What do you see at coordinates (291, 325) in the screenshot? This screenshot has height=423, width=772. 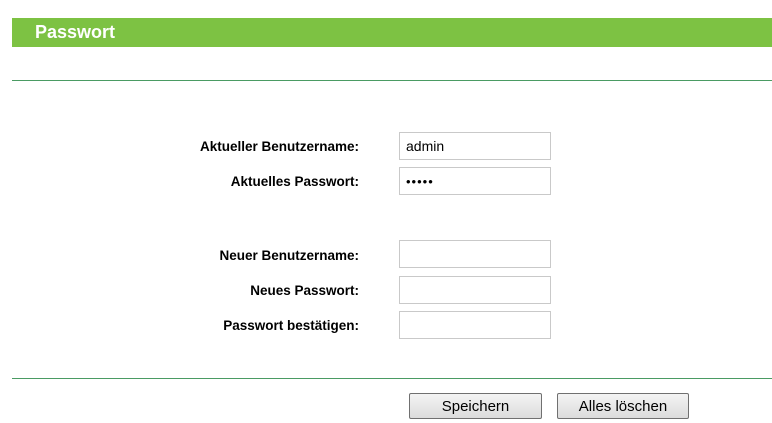 I see `confirm-password-label: Passwort bestätigen:` at bounding box center [291, 325].